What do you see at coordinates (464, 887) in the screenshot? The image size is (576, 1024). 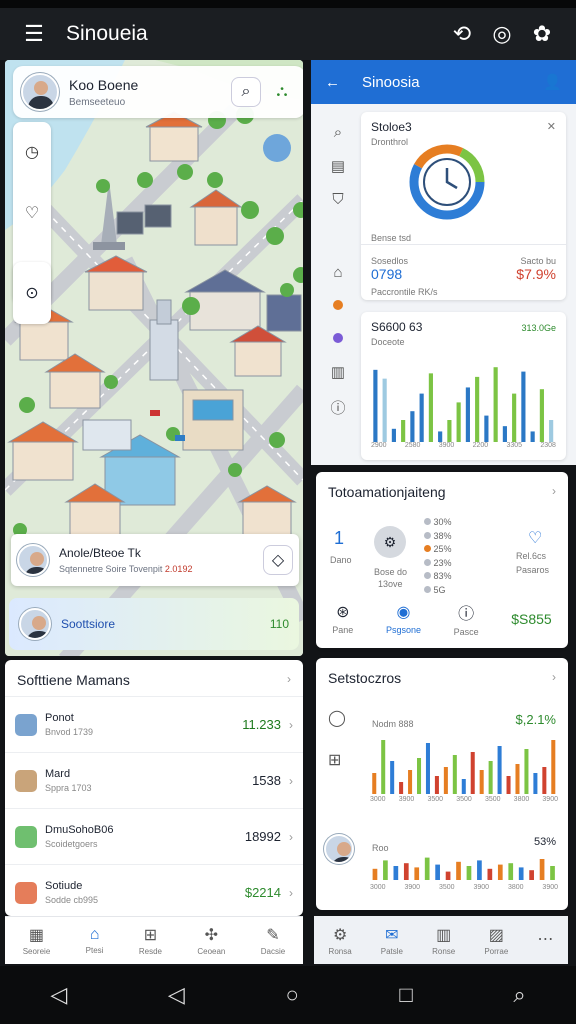 I see `stats-ticks-2: 3000 3900 3500 3900 3800 3900` at bounding box center [464, 887].